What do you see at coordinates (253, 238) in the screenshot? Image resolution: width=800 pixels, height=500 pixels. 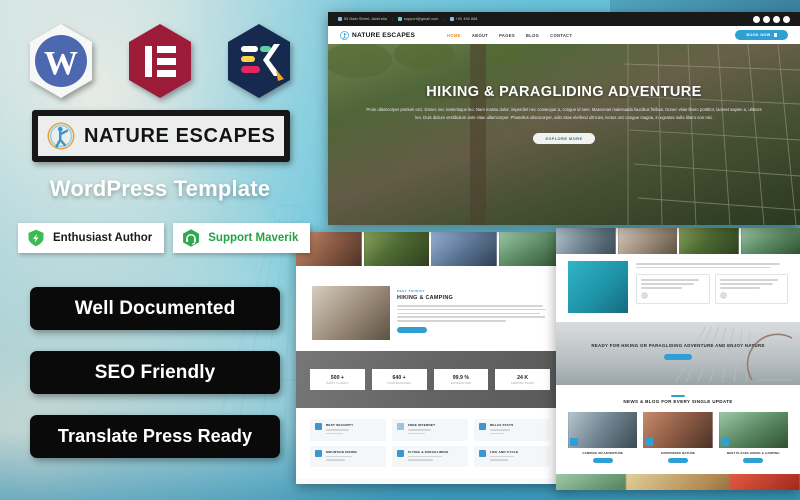 I see `support-maverik-label: Support Maverik` at bounding box center [253, 238].